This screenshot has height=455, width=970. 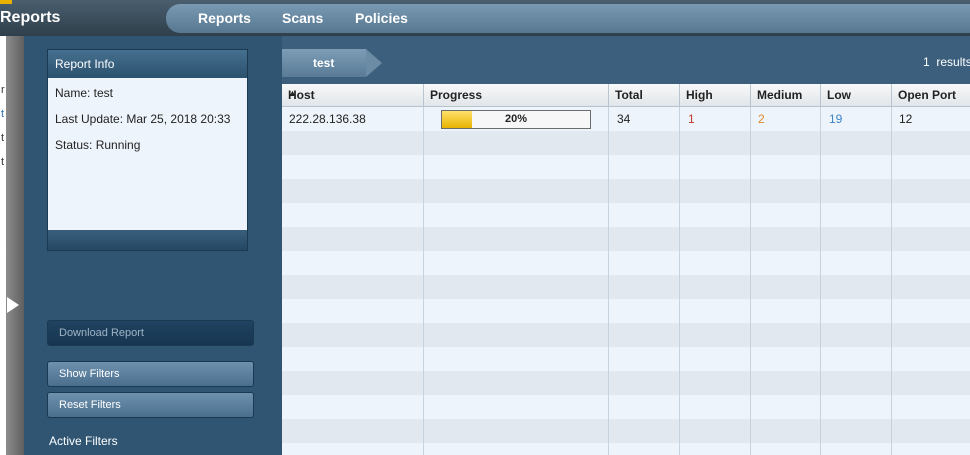 I want to click on column-header-host: Host ▲, so click(x=353, y=95).